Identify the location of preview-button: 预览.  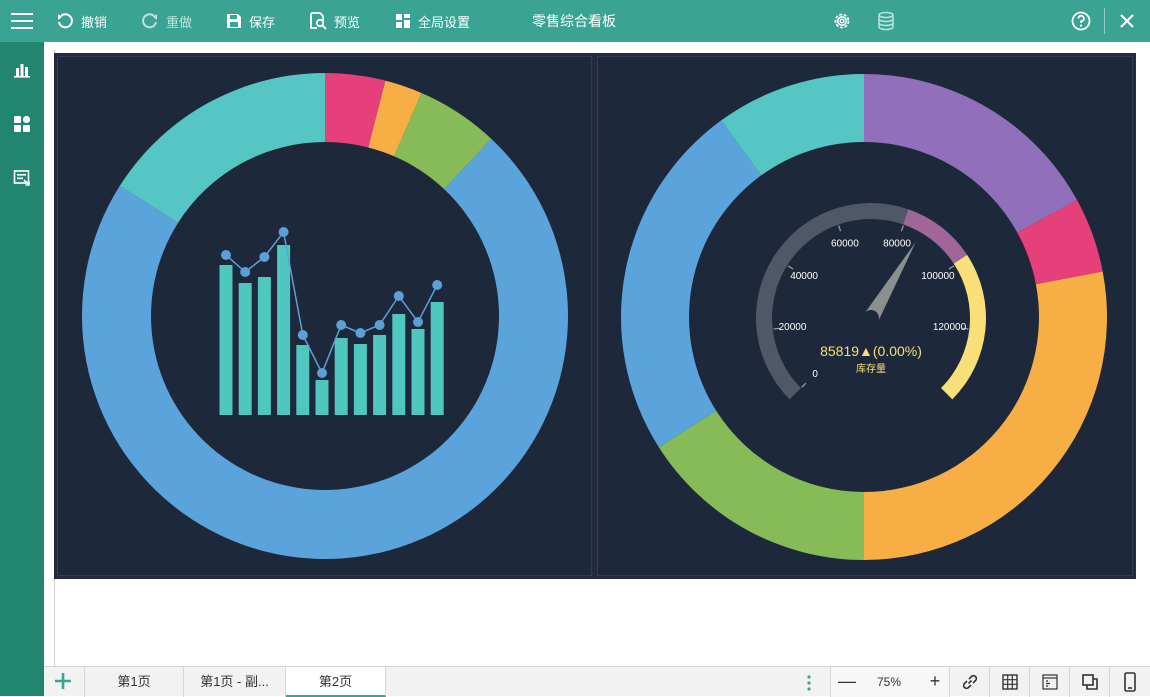
(334, 21).